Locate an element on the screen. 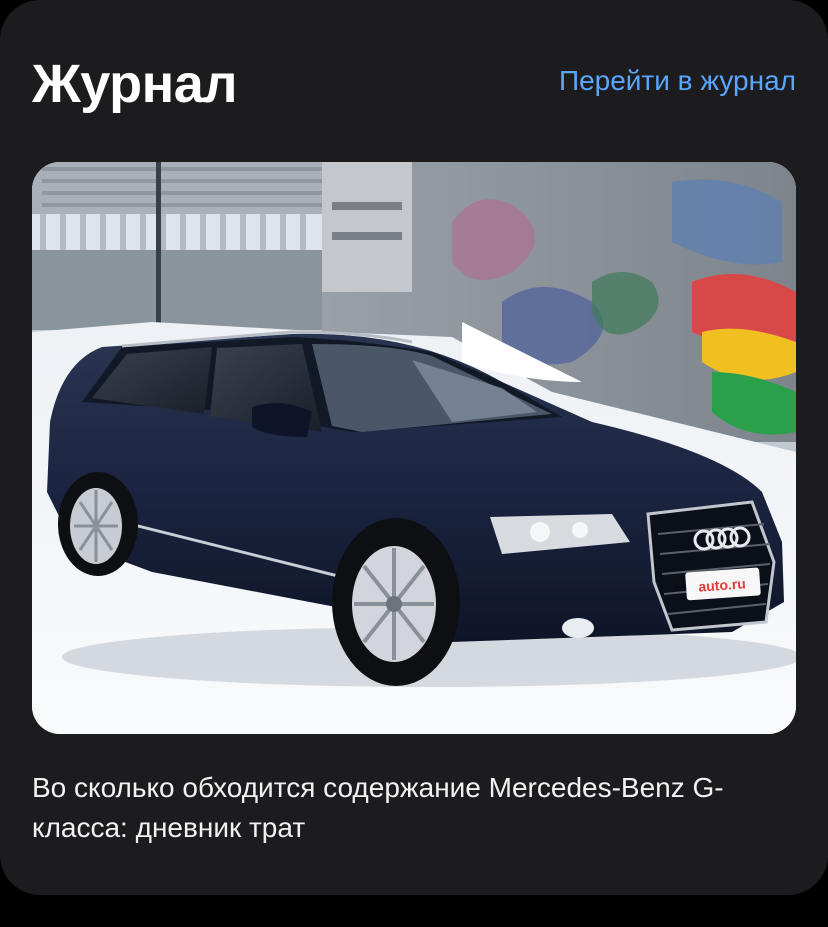 This screenshot has width=828, height=927. journal-header: Журнал Перейти в журнал is located at coordinates (414, 84).